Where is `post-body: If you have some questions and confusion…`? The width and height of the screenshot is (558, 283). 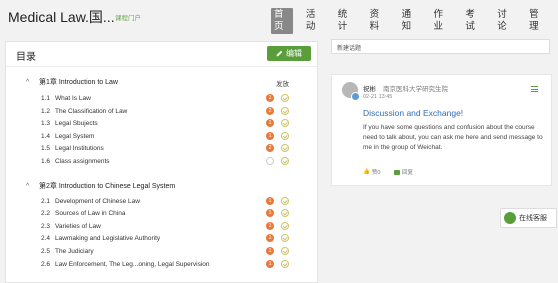 post-body: If you have some questions and confusion… is located at coordinates (453, 137).